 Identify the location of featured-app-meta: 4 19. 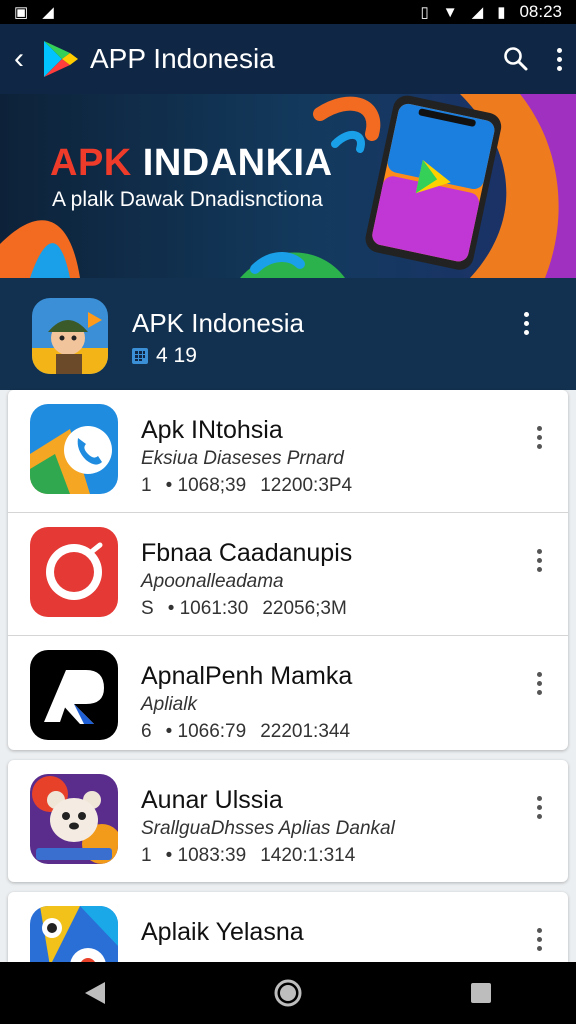
(164, 356).